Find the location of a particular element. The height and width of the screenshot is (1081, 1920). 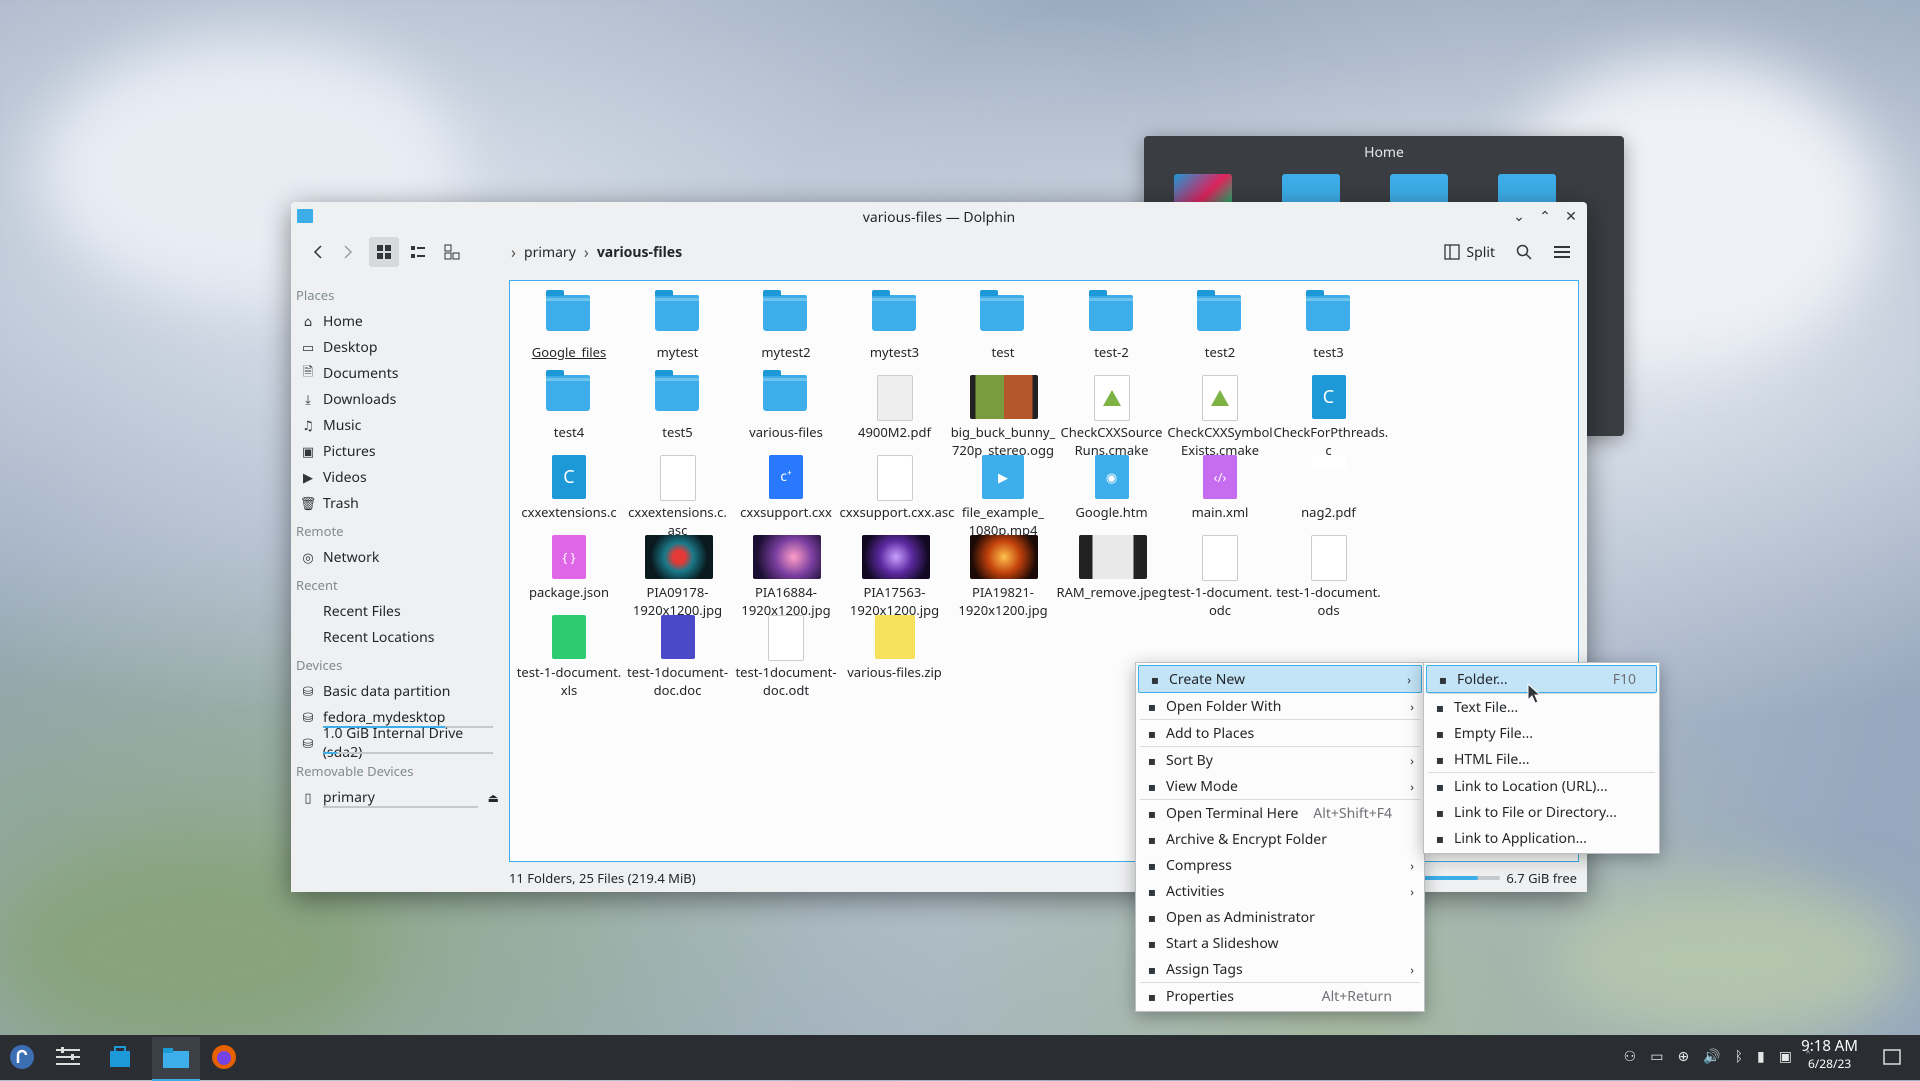

file-item: nag2.pdf is located at coordinates (1329, 483).